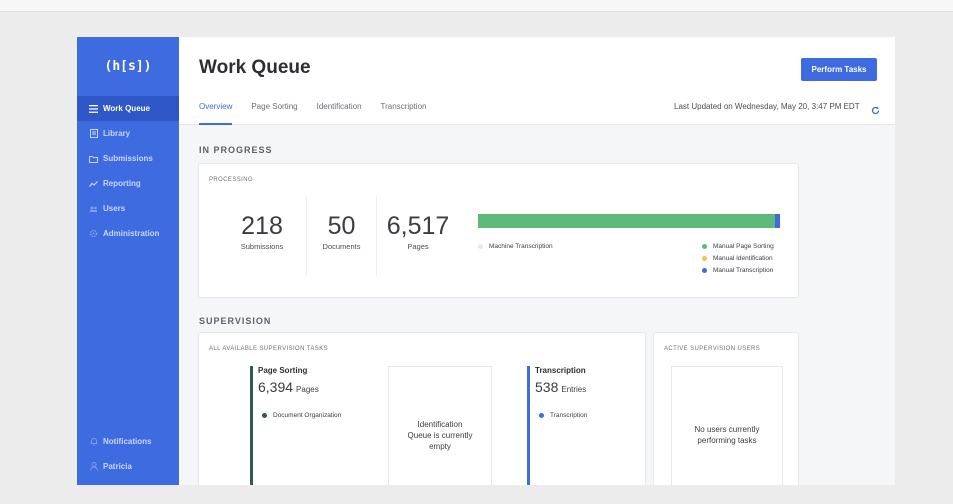  I want to click on tab-page-sorting: Page Sorting, so click(274, 113).